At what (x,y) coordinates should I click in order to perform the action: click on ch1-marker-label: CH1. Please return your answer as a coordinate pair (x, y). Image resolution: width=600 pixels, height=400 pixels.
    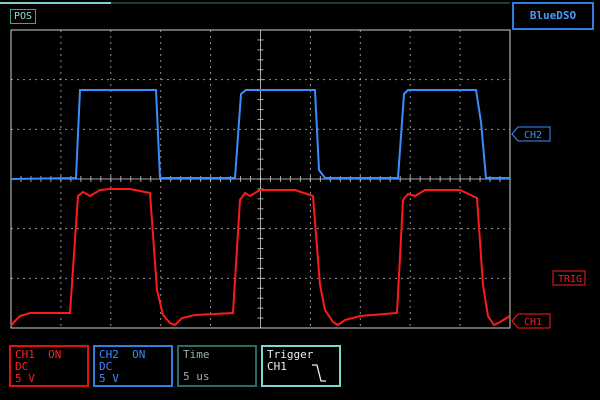
    Looking at the image, I should click on (533, 322).